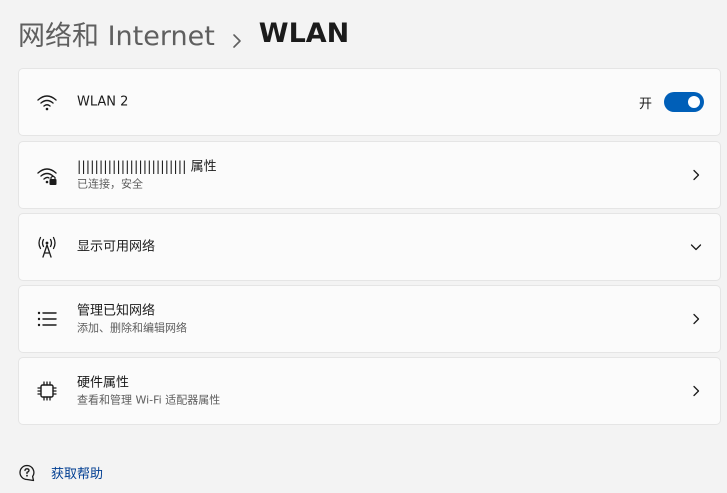 This screenshot has width=727, height=493. What do you see at coordinates (645, 104) in the screenshot?
I see `toggle-state-label: 开` at bounding box center [645, 104].